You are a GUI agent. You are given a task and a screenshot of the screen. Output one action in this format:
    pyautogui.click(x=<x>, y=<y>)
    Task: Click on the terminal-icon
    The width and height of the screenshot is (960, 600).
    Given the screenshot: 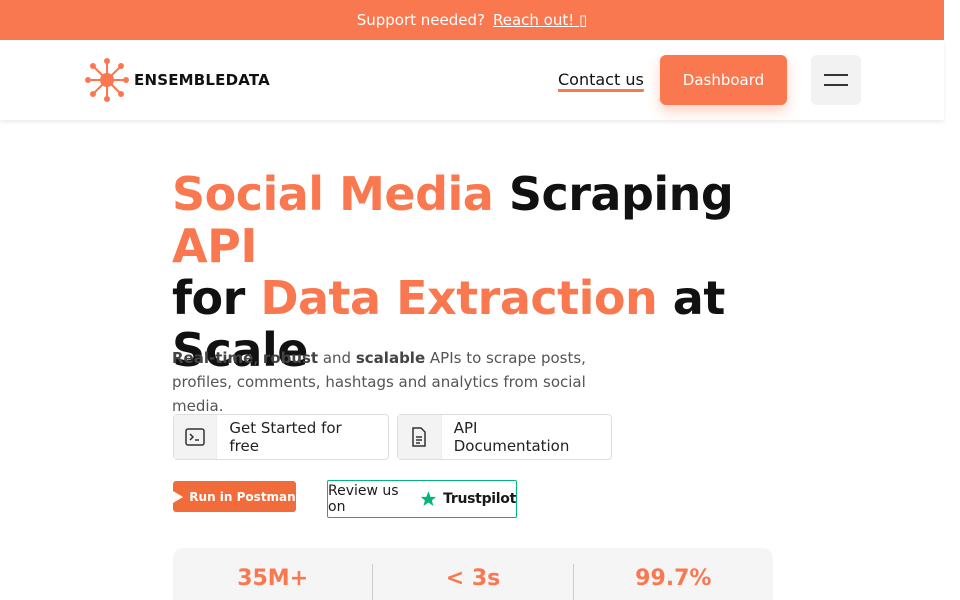 What is the action you would take?
    pyautogui.click(x=196, y=437)
    